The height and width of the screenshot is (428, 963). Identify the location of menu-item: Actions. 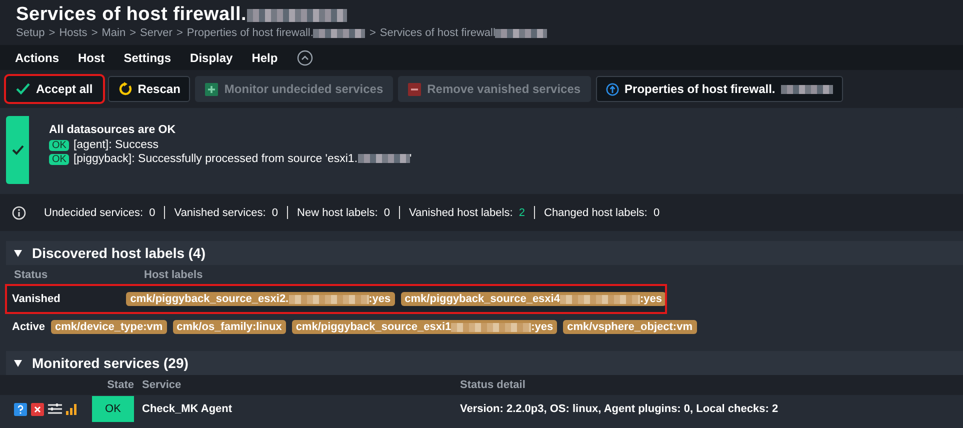
(37, 57).